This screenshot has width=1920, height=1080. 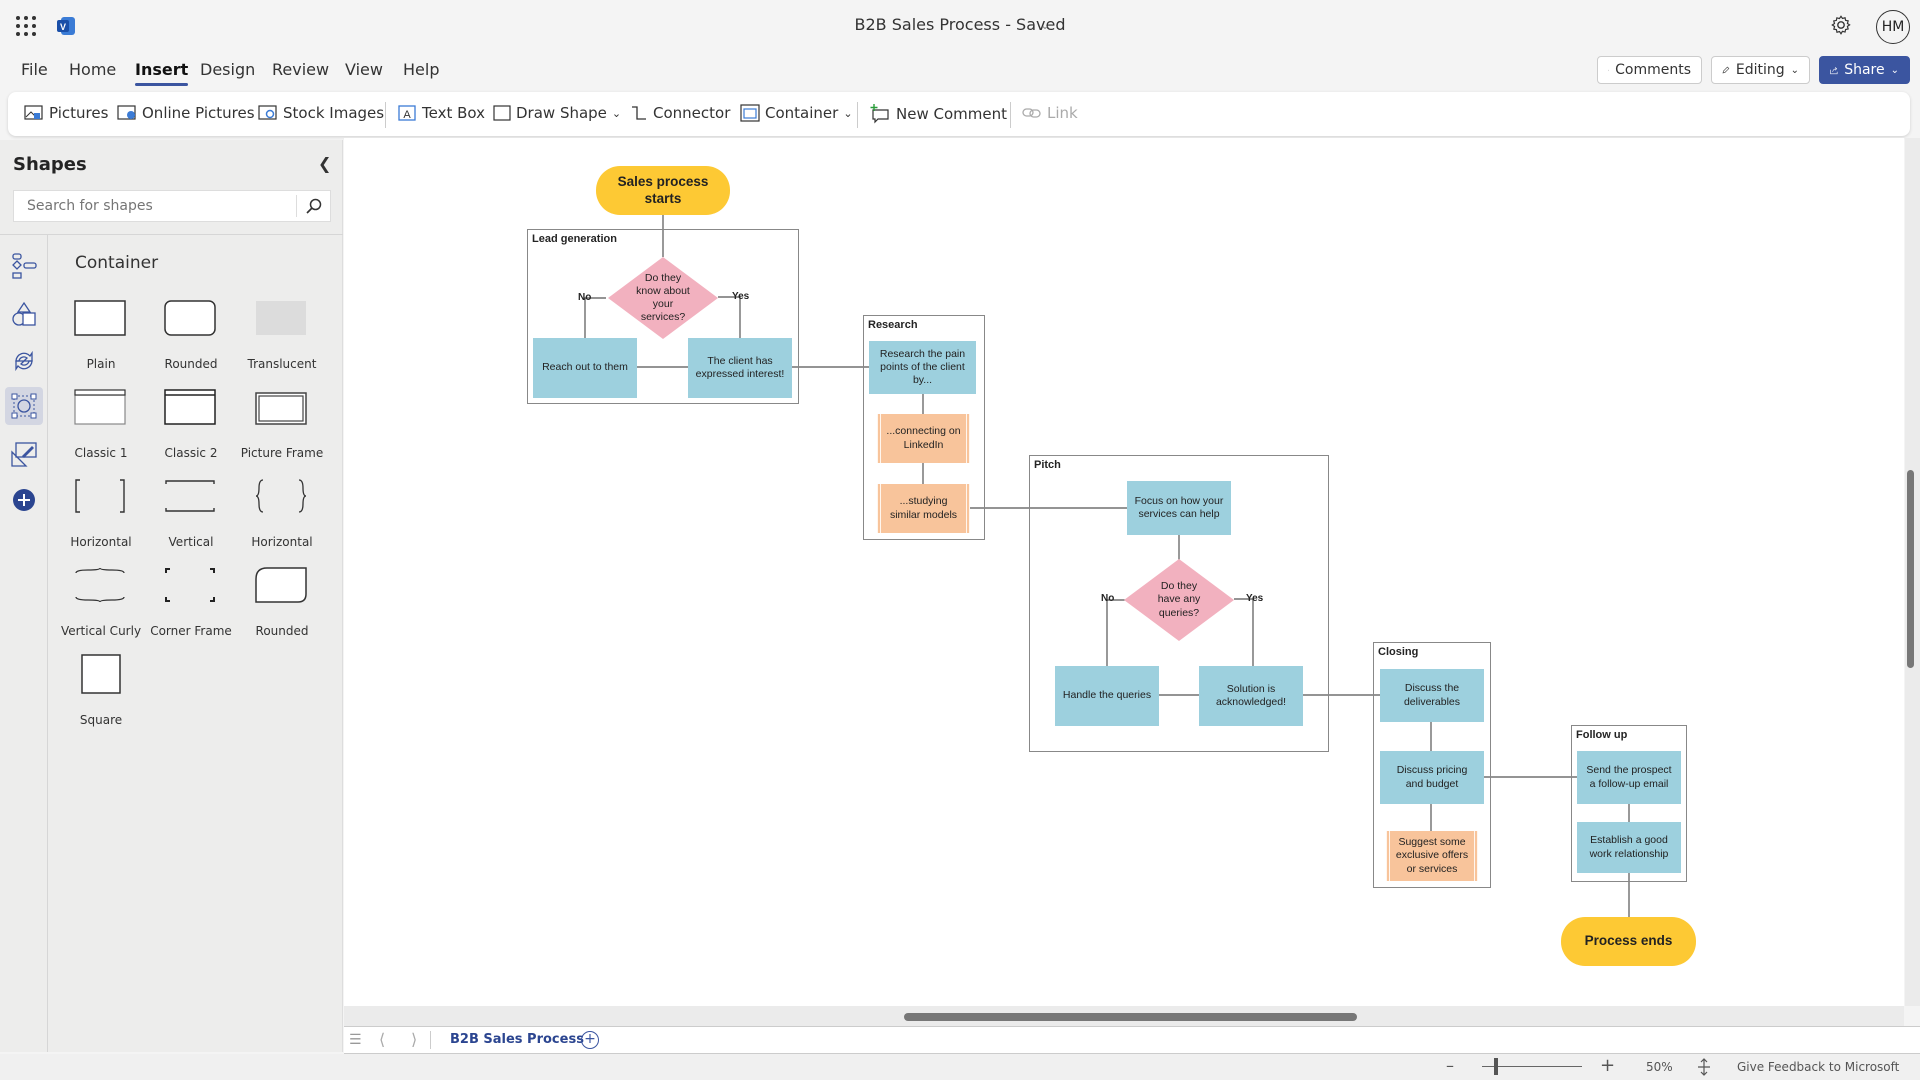 I want to click on share-button: Share ⌄, so click(x=1864, y=70).